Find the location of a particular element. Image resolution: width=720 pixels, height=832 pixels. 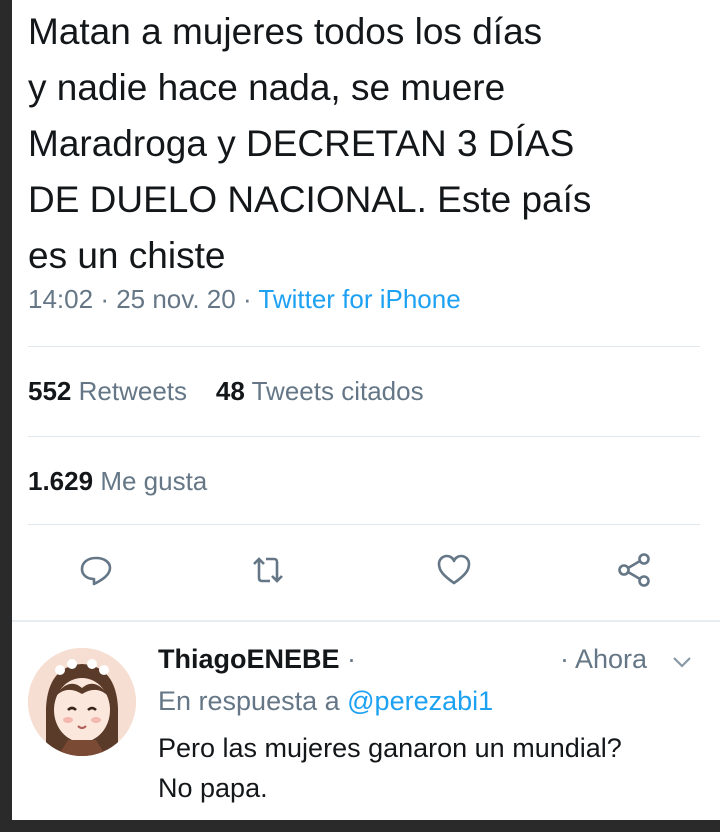

bottom-frame-edge is located at coordinates (360, 826).